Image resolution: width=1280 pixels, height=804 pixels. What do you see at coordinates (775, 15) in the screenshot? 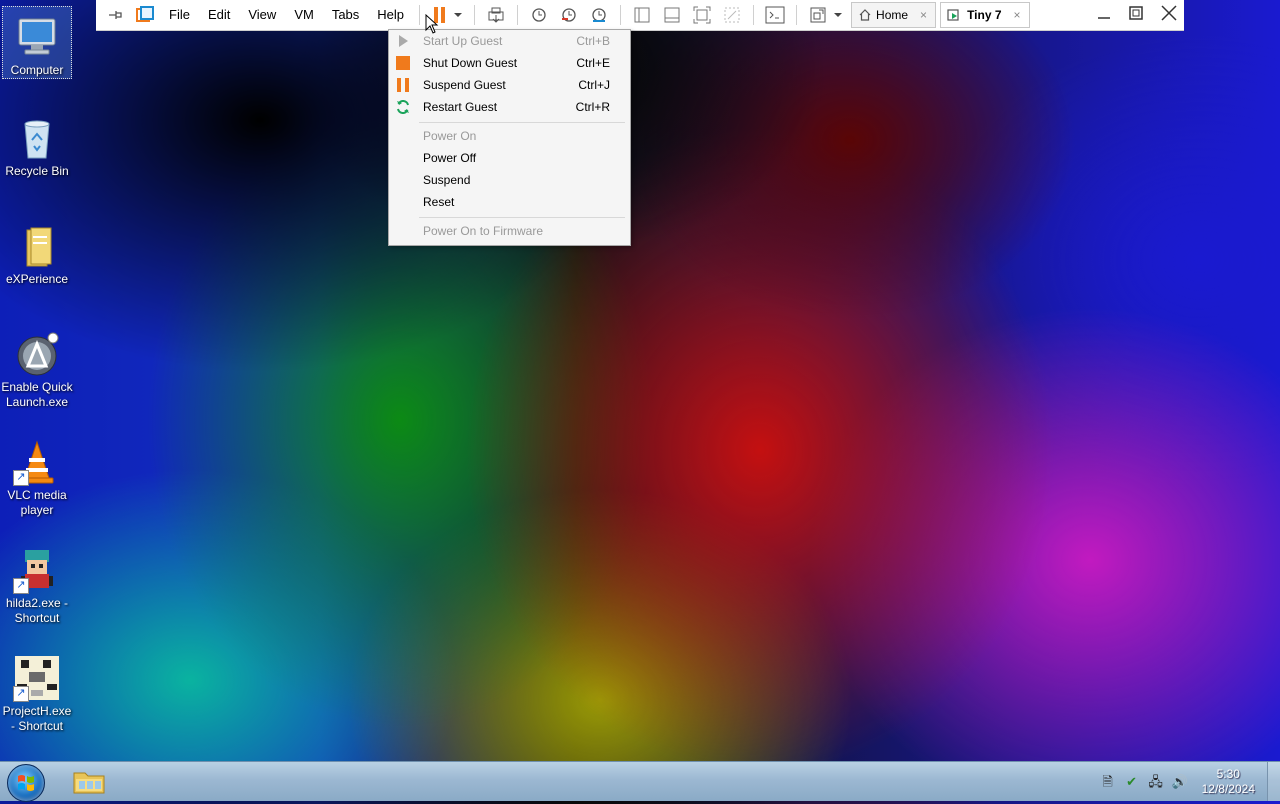
I see `console-view-button` at bounding box center [775, 15].